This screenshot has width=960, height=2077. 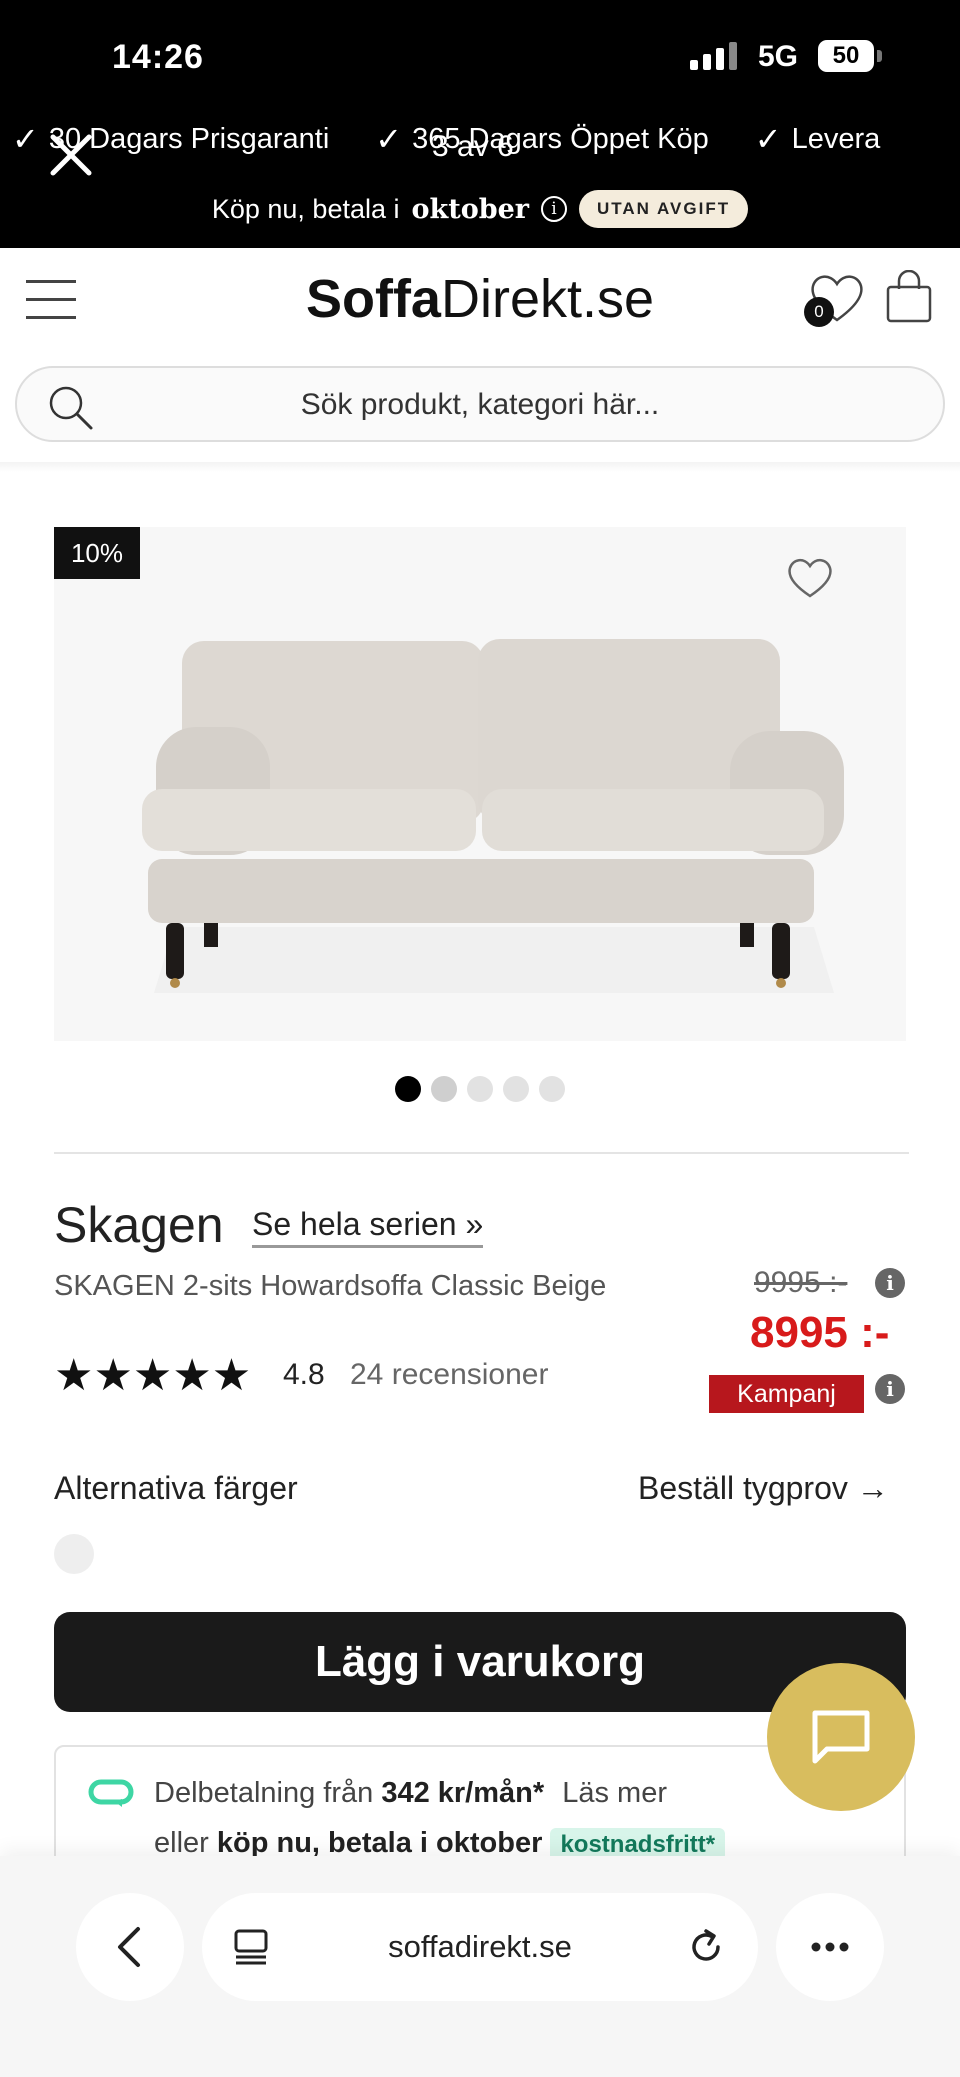 What do you see at coordinates (368, 1227) in the screenshot?
I see `series-link: Se hela serien »` at bounding box center [368, 1227].